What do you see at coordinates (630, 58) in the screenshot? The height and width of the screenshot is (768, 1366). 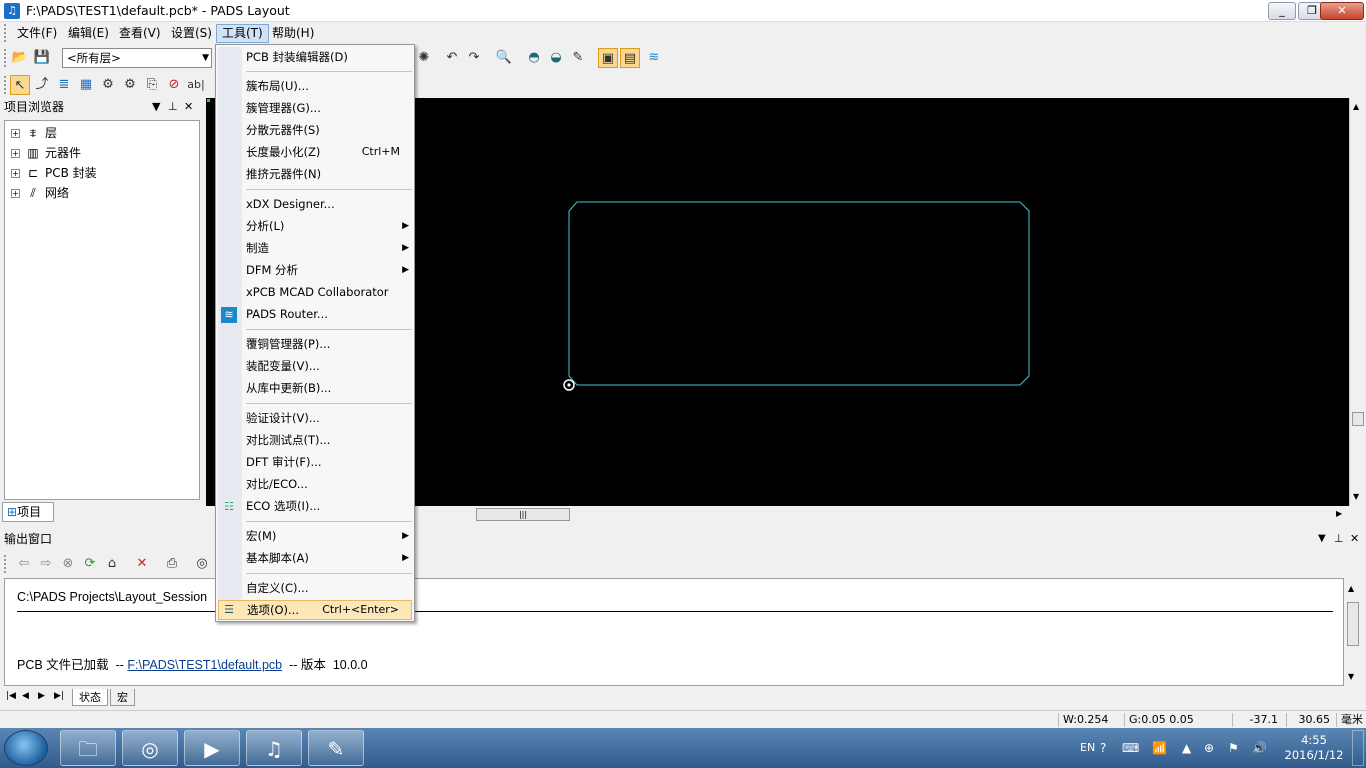 I see `router-mode-icon: ▤` at bounding box center [630, 58].